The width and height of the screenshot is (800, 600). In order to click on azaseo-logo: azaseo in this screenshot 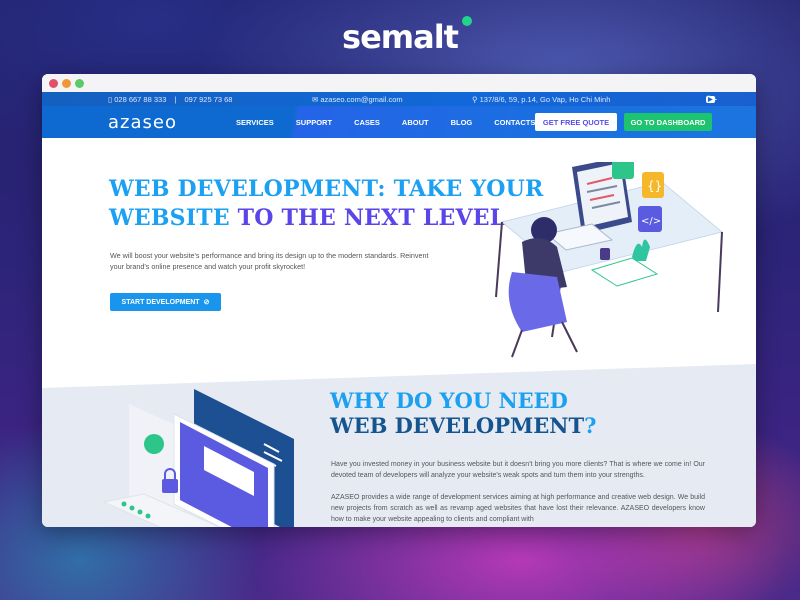, I will do `click(142, 122)`.